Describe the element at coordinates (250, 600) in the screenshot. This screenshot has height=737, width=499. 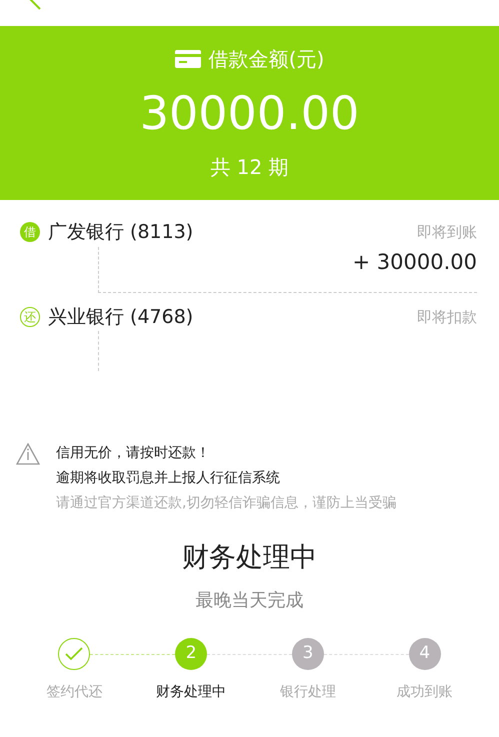
I see `progress-subtitle: 最晚当天完成` at that location.